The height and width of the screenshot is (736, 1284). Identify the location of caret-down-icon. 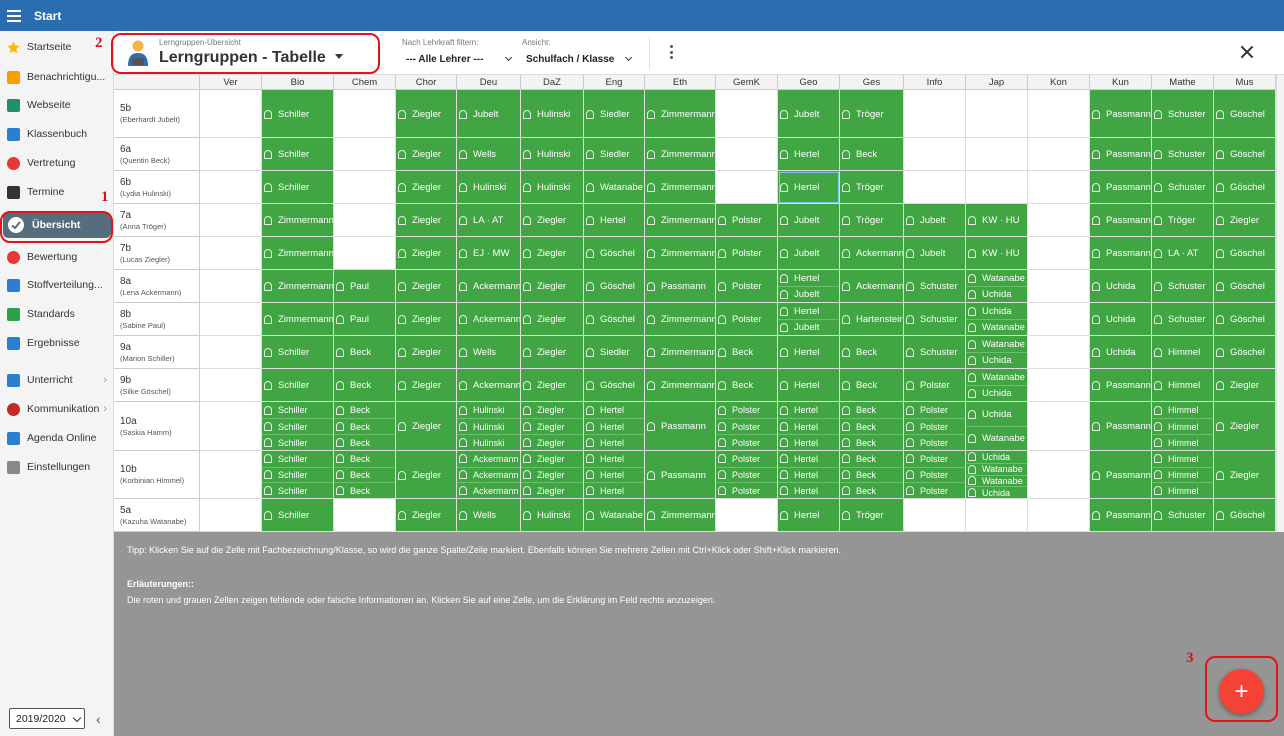
(339, 56).